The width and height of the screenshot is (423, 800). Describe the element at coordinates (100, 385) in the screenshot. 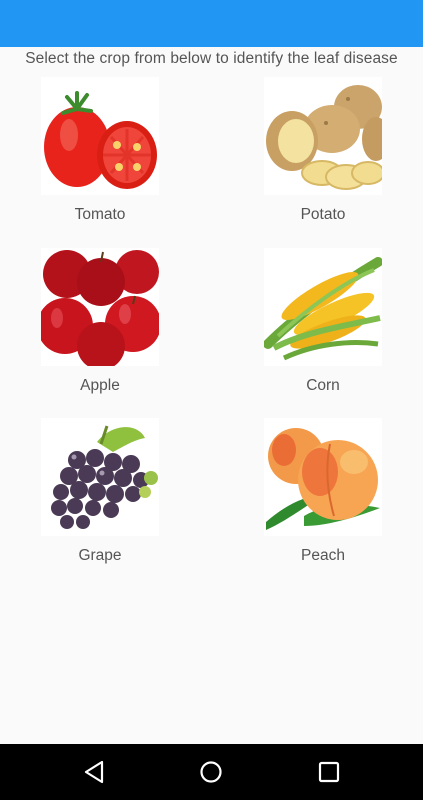

I see `crop-label: Apple` at that location.